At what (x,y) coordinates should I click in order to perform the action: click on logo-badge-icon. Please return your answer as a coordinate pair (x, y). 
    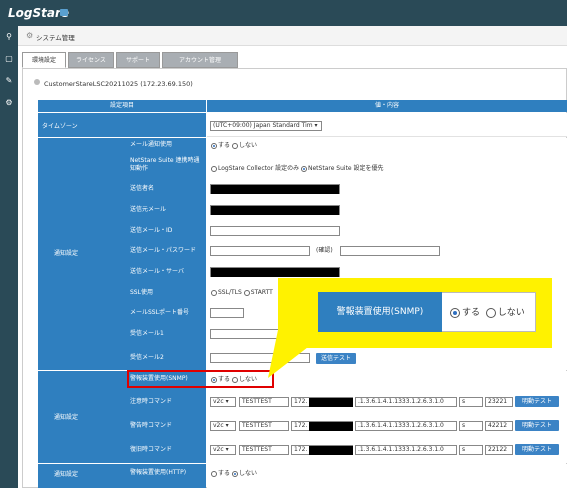
    Looking at the image, I should click on (64, 12).